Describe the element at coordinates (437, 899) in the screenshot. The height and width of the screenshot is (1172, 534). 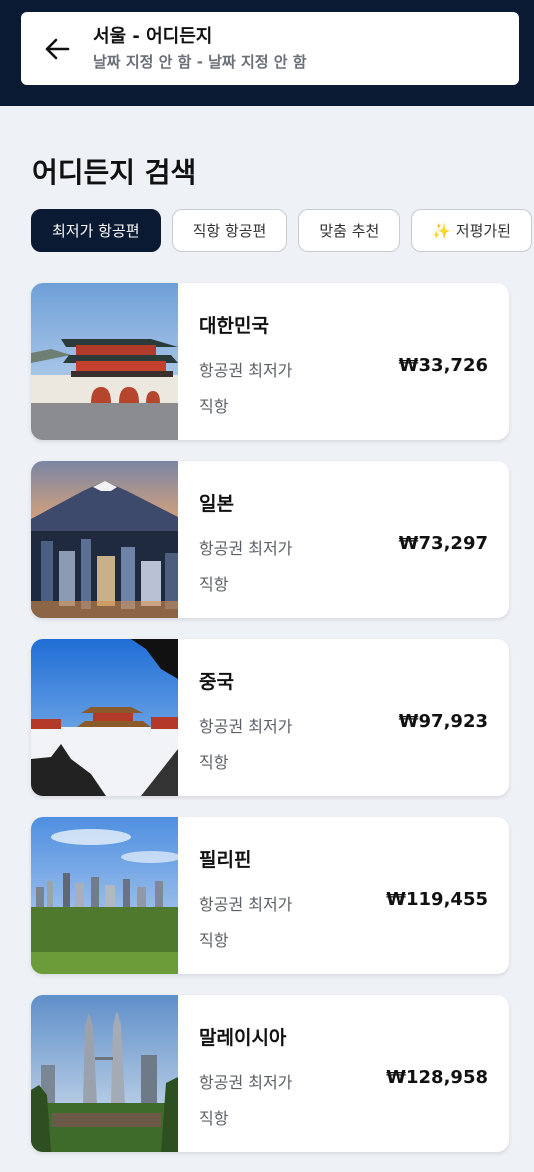
I see `price-value: ₩119,455` at that location.